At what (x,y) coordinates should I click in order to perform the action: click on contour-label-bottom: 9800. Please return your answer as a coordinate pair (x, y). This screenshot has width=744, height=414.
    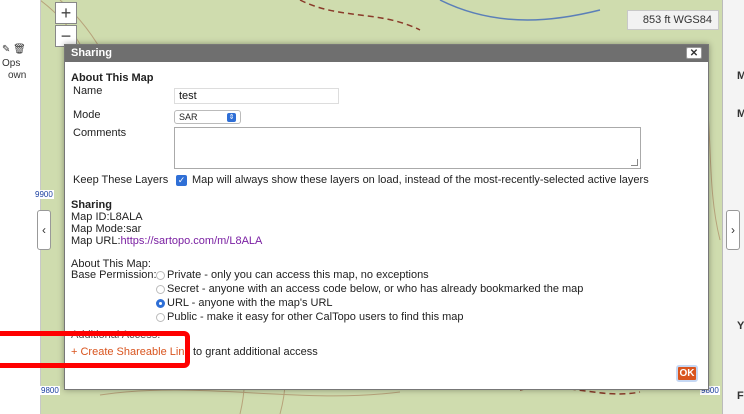
    Looking at the image, I should click on (50, 390).